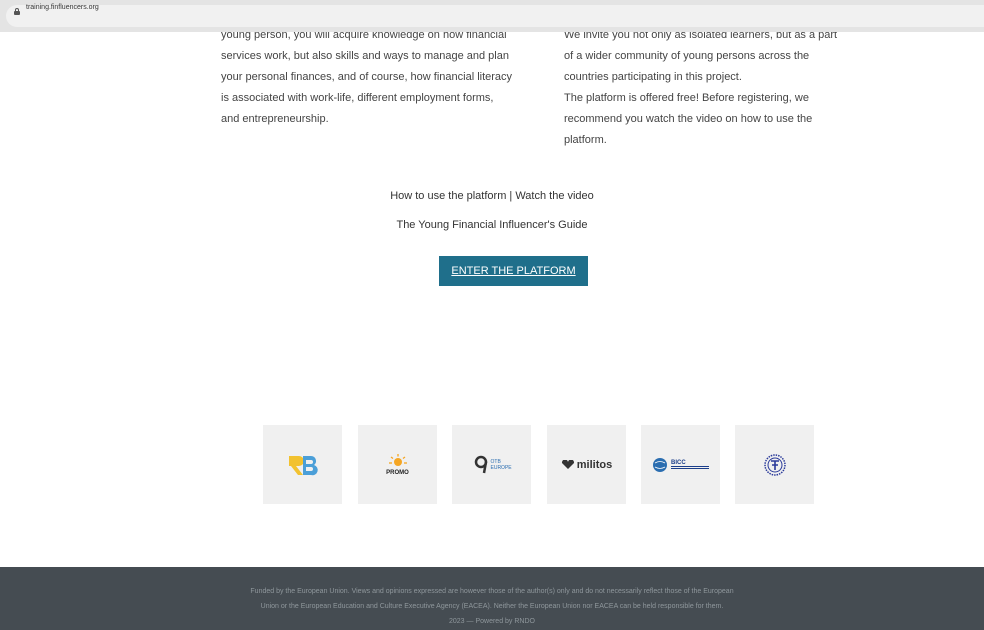 The width and height of the screenshot is (984, 630). I want to click on partner-logo-otb: OTB EUROPE, so click(491, 464).